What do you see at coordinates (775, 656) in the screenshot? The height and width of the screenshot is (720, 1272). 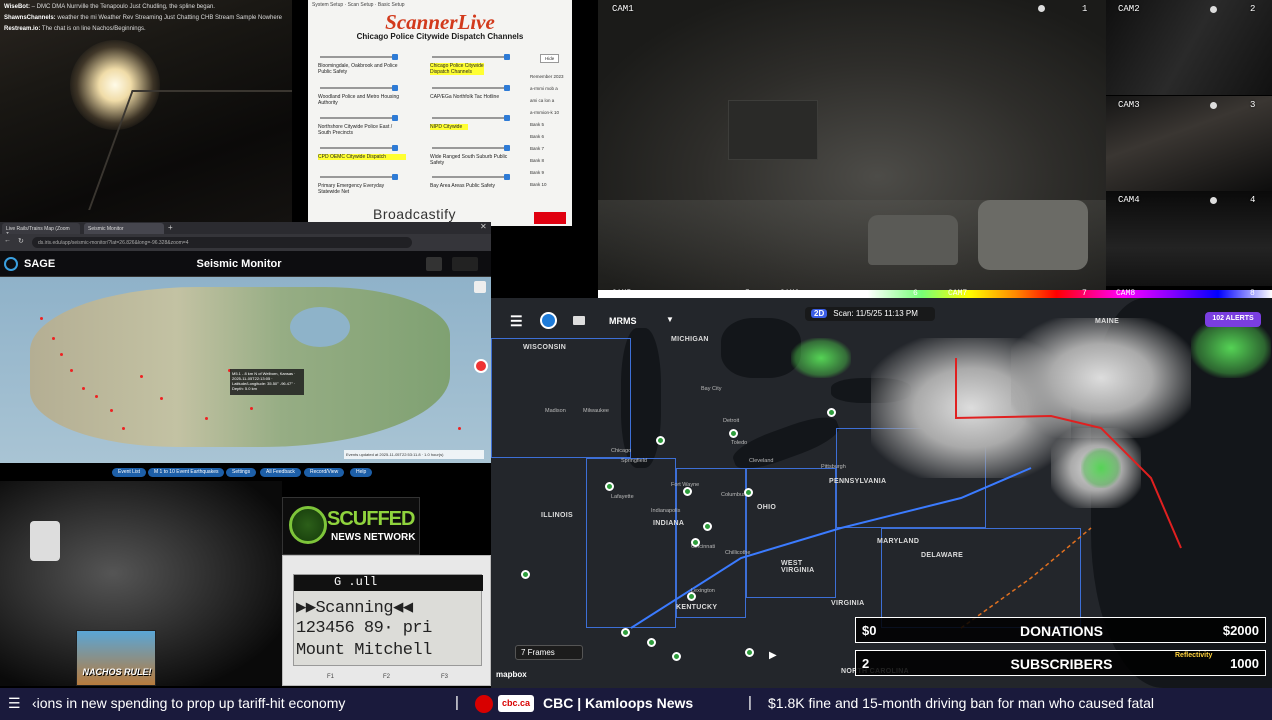 I see `play-icon: ▶` at bounding box center [775, 656].